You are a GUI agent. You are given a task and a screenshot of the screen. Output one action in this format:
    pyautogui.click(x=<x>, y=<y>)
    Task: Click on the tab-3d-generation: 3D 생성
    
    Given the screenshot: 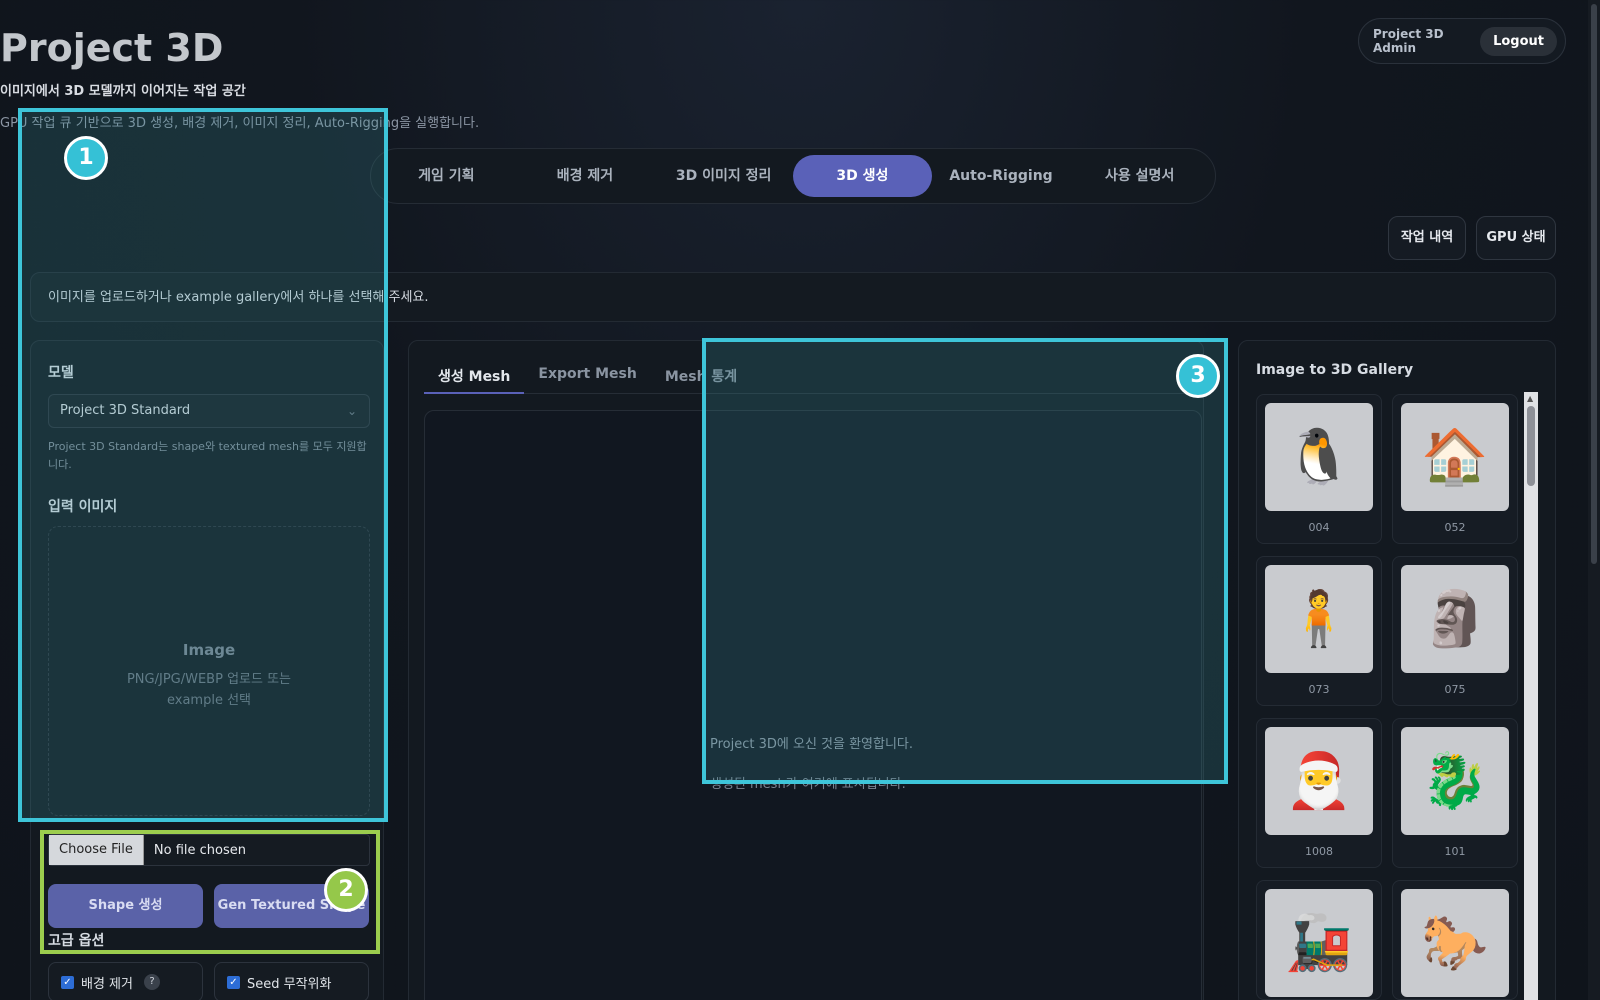 What is the action you would take?
    pyautogui.click(x=862, y=176)
    